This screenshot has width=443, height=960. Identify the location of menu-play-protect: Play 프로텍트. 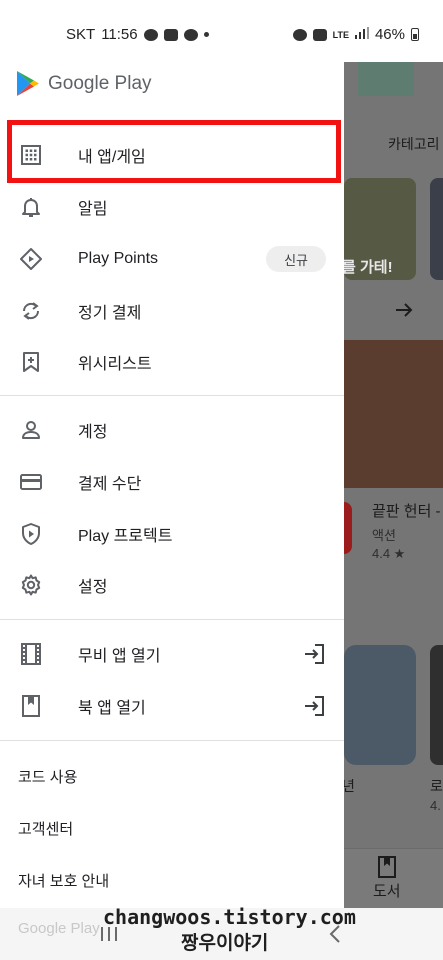
(172, 534).